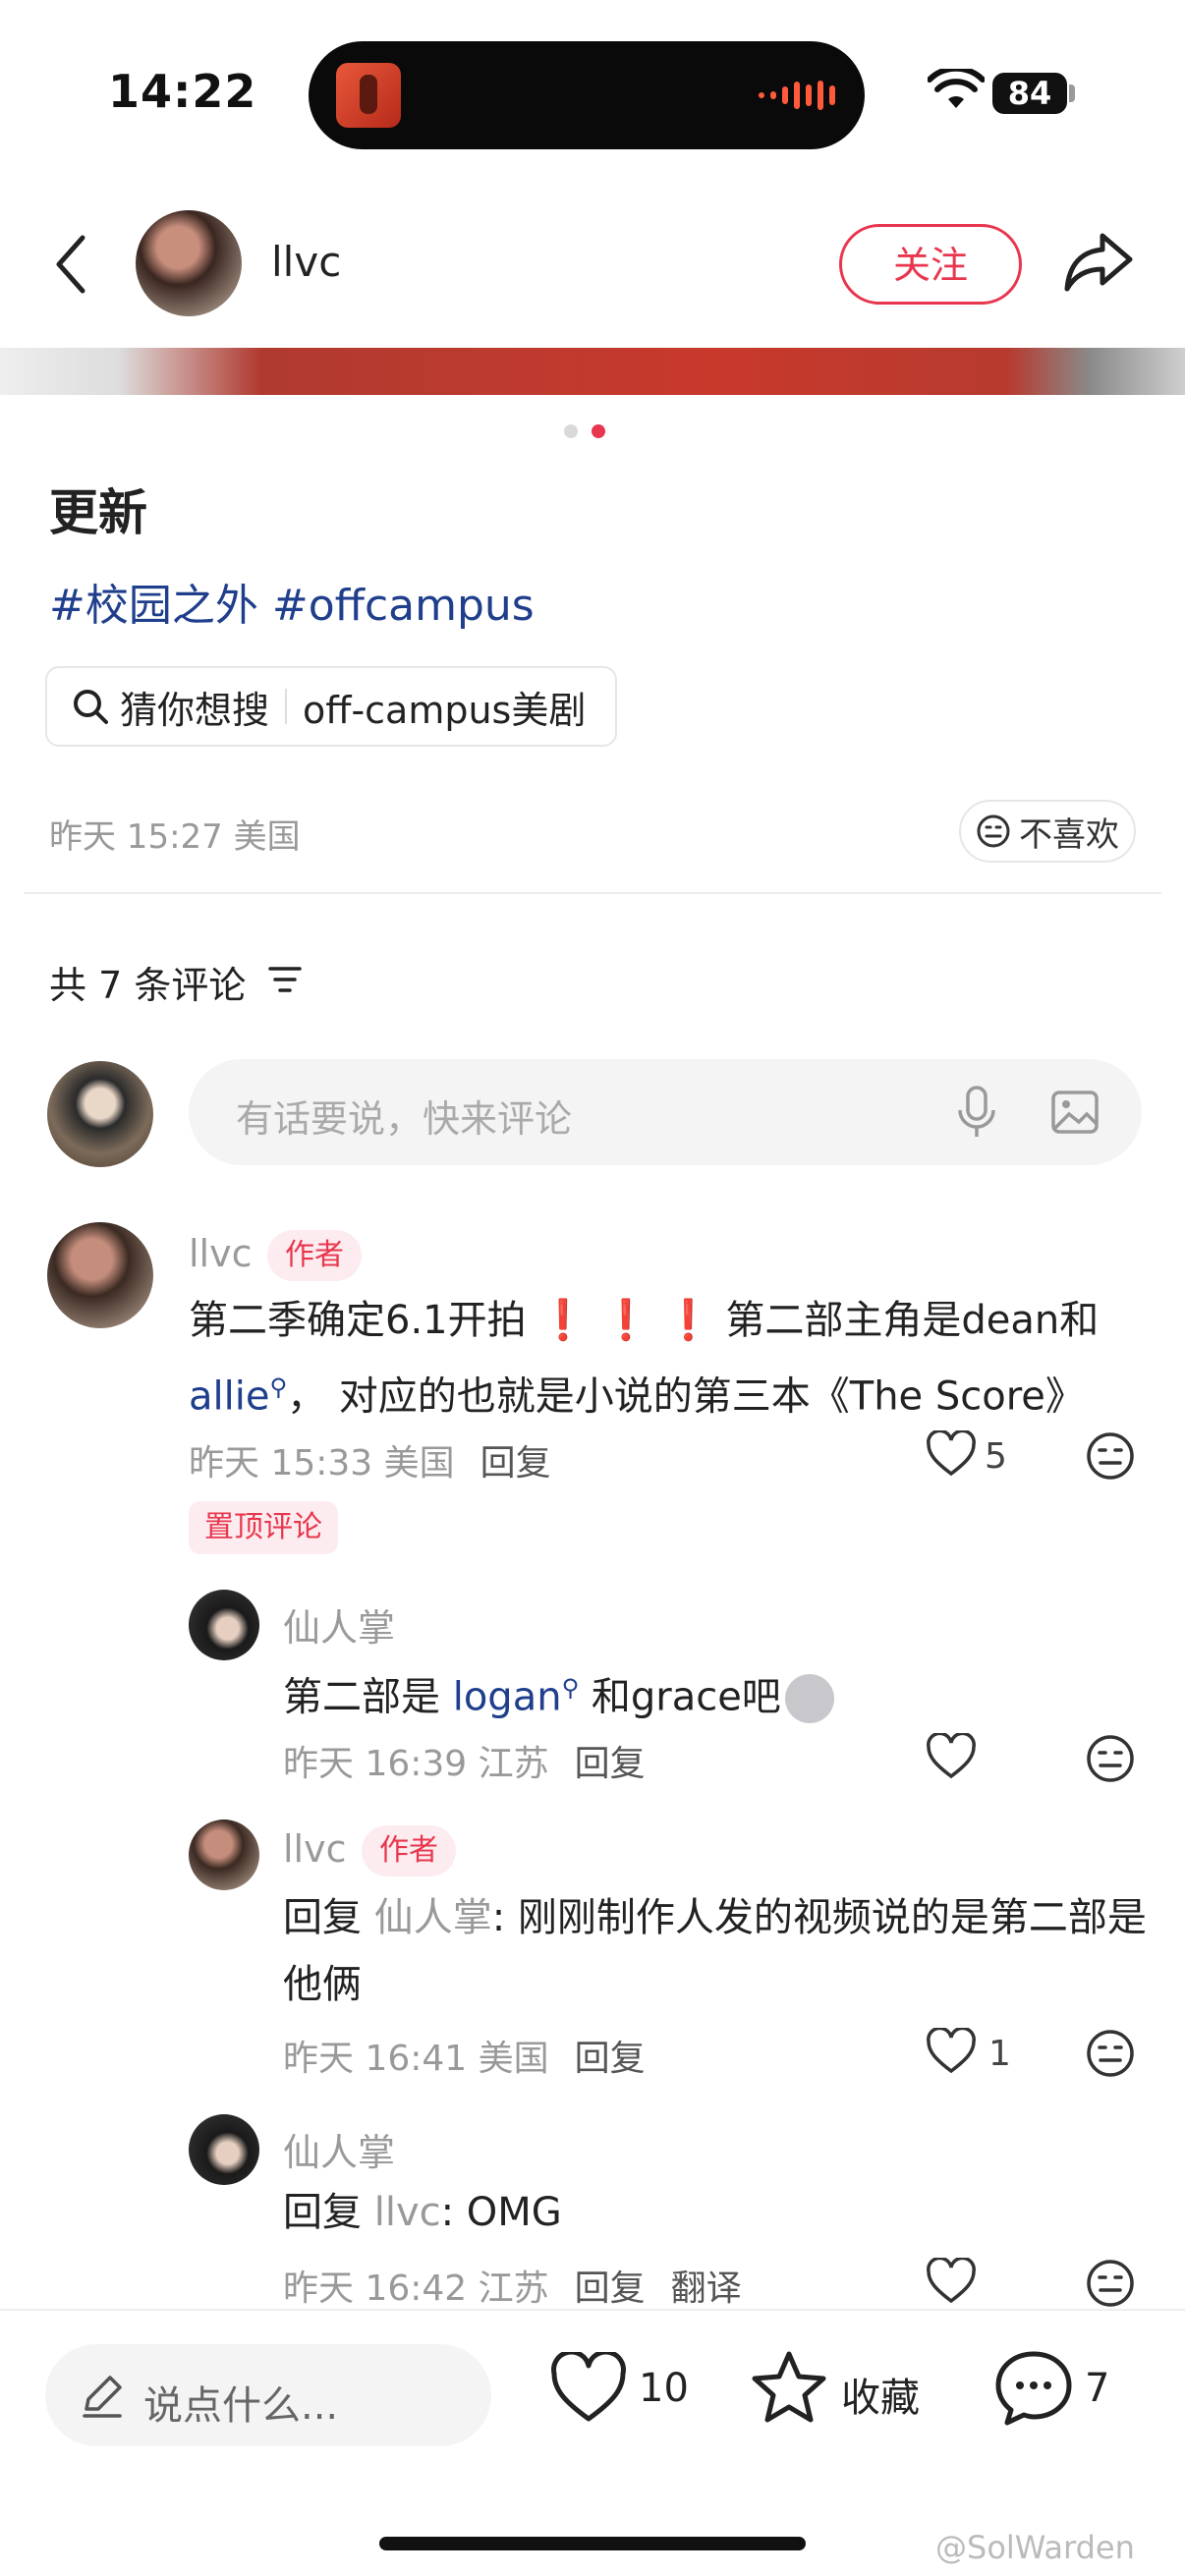 The width and height of the screenshot is (1185, 2576). Describe the element at coordinates (587, 95) in the screenshot. I see `dynamic-island` at that location.